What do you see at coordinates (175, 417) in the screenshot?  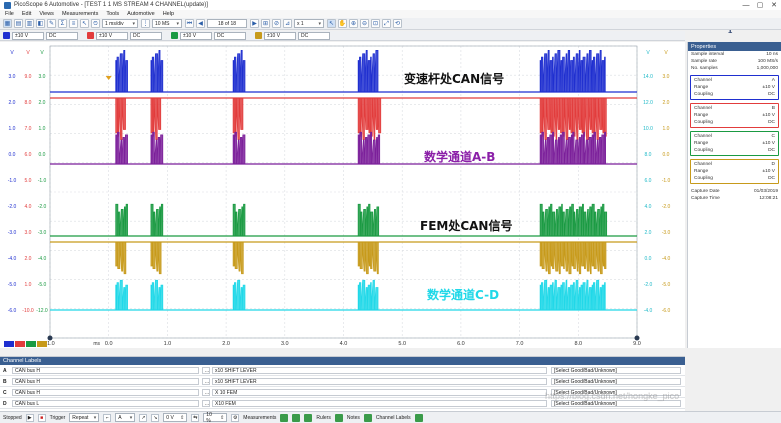 I see `trigger-level-input: 0 V ⇕` at bounding box center [175, 417].